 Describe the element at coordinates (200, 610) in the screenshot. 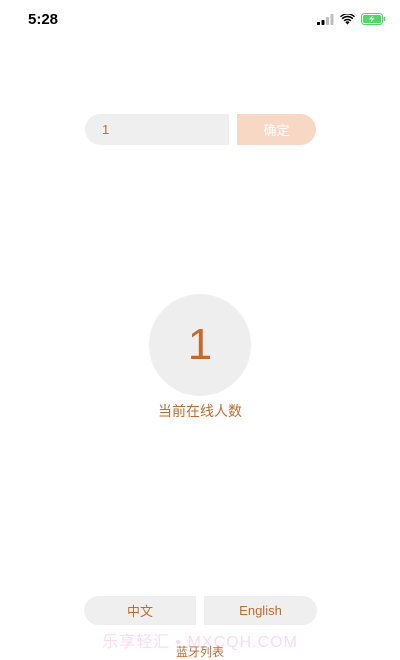

I see `language-switch: 中文 English` at that location.